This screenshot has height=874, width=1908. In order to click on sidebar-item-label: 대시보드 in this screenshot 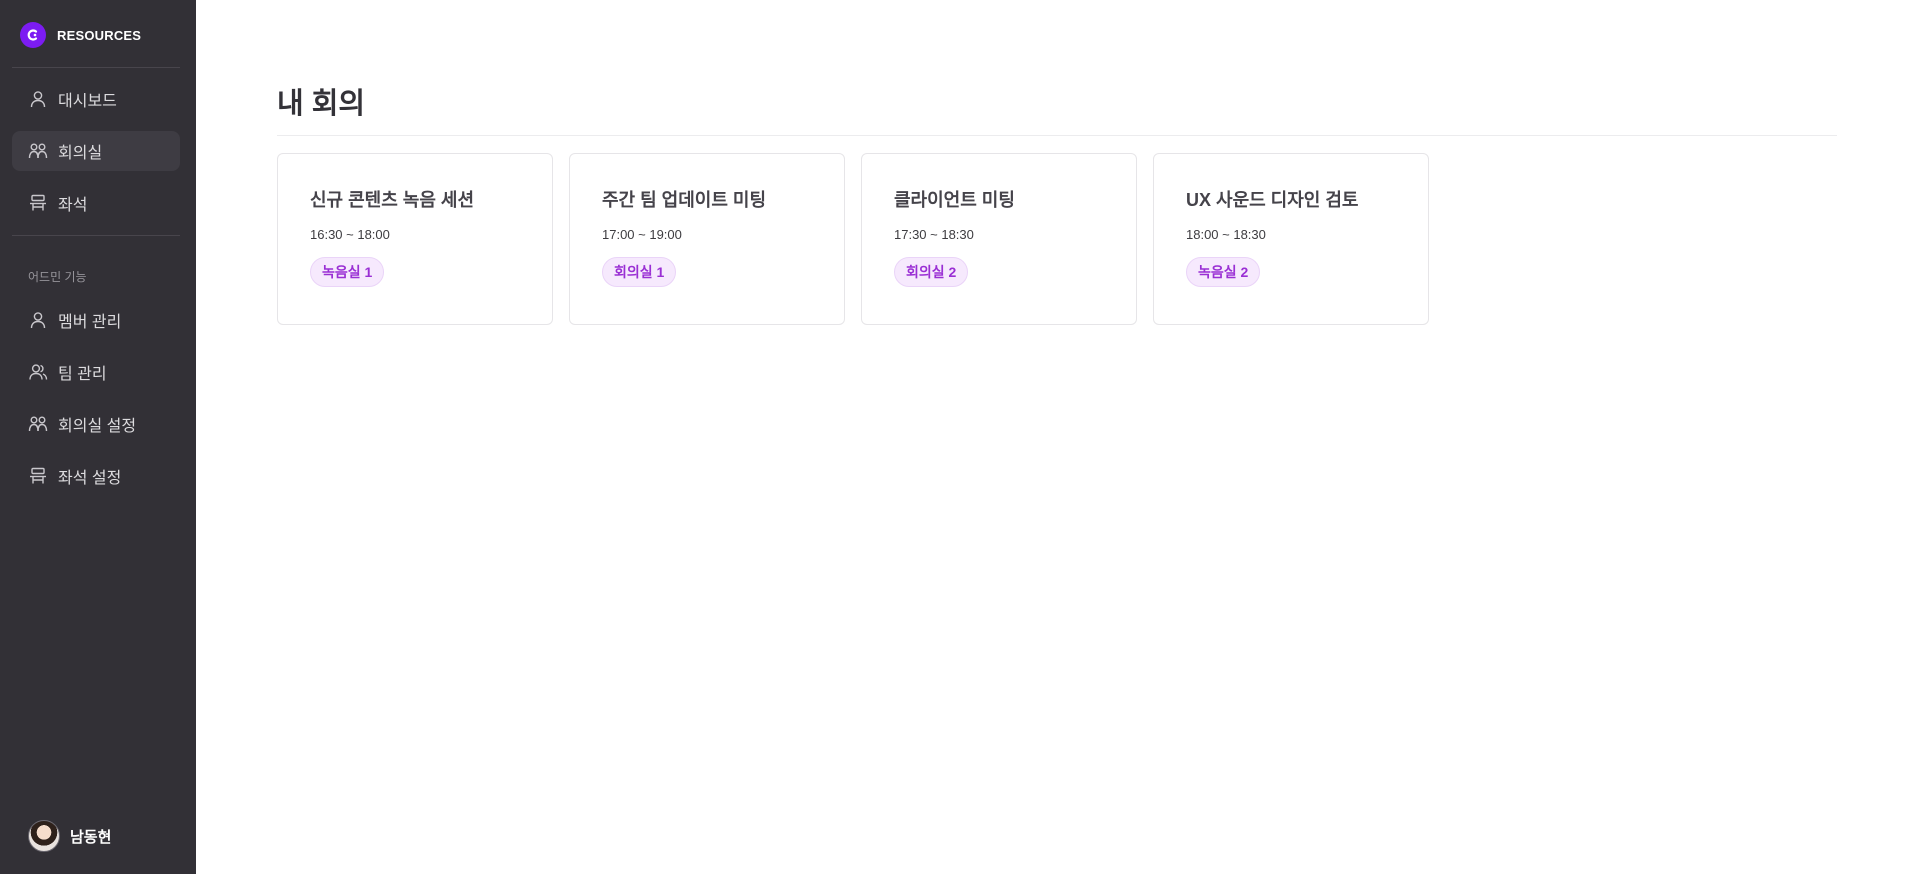, I will do `click(87, 101)`.